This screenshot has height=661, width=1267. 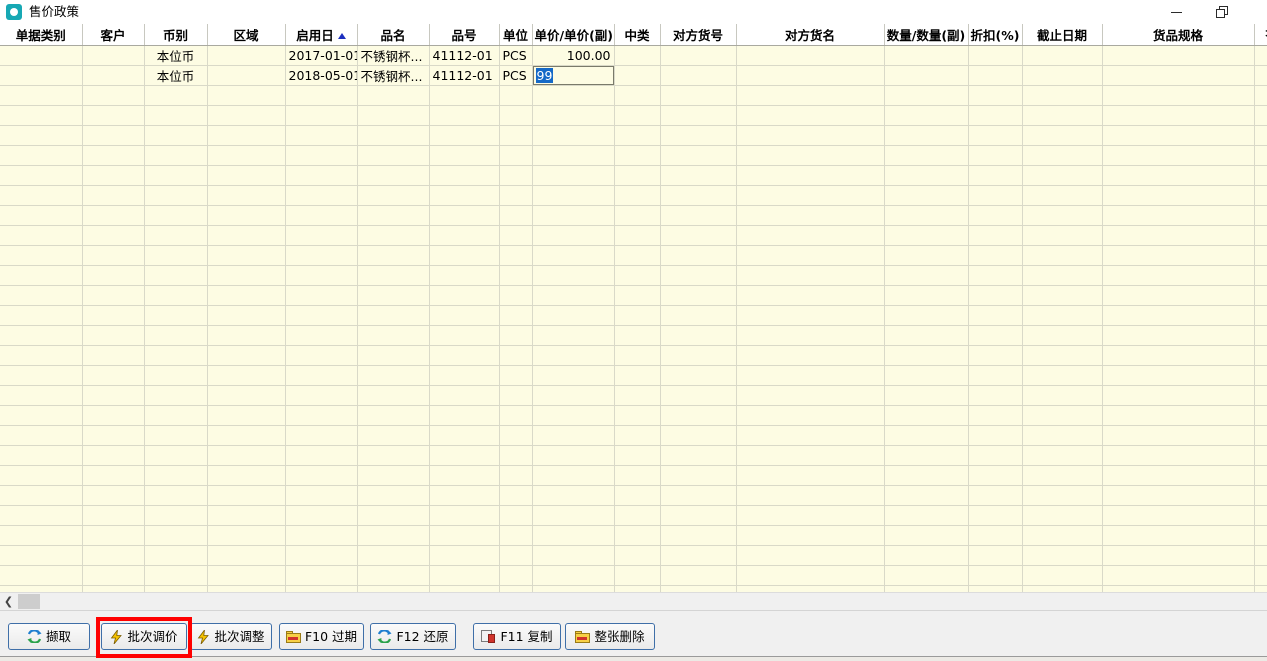 I want to click on grid-cell: 100.00, so click(x=573, y=55).